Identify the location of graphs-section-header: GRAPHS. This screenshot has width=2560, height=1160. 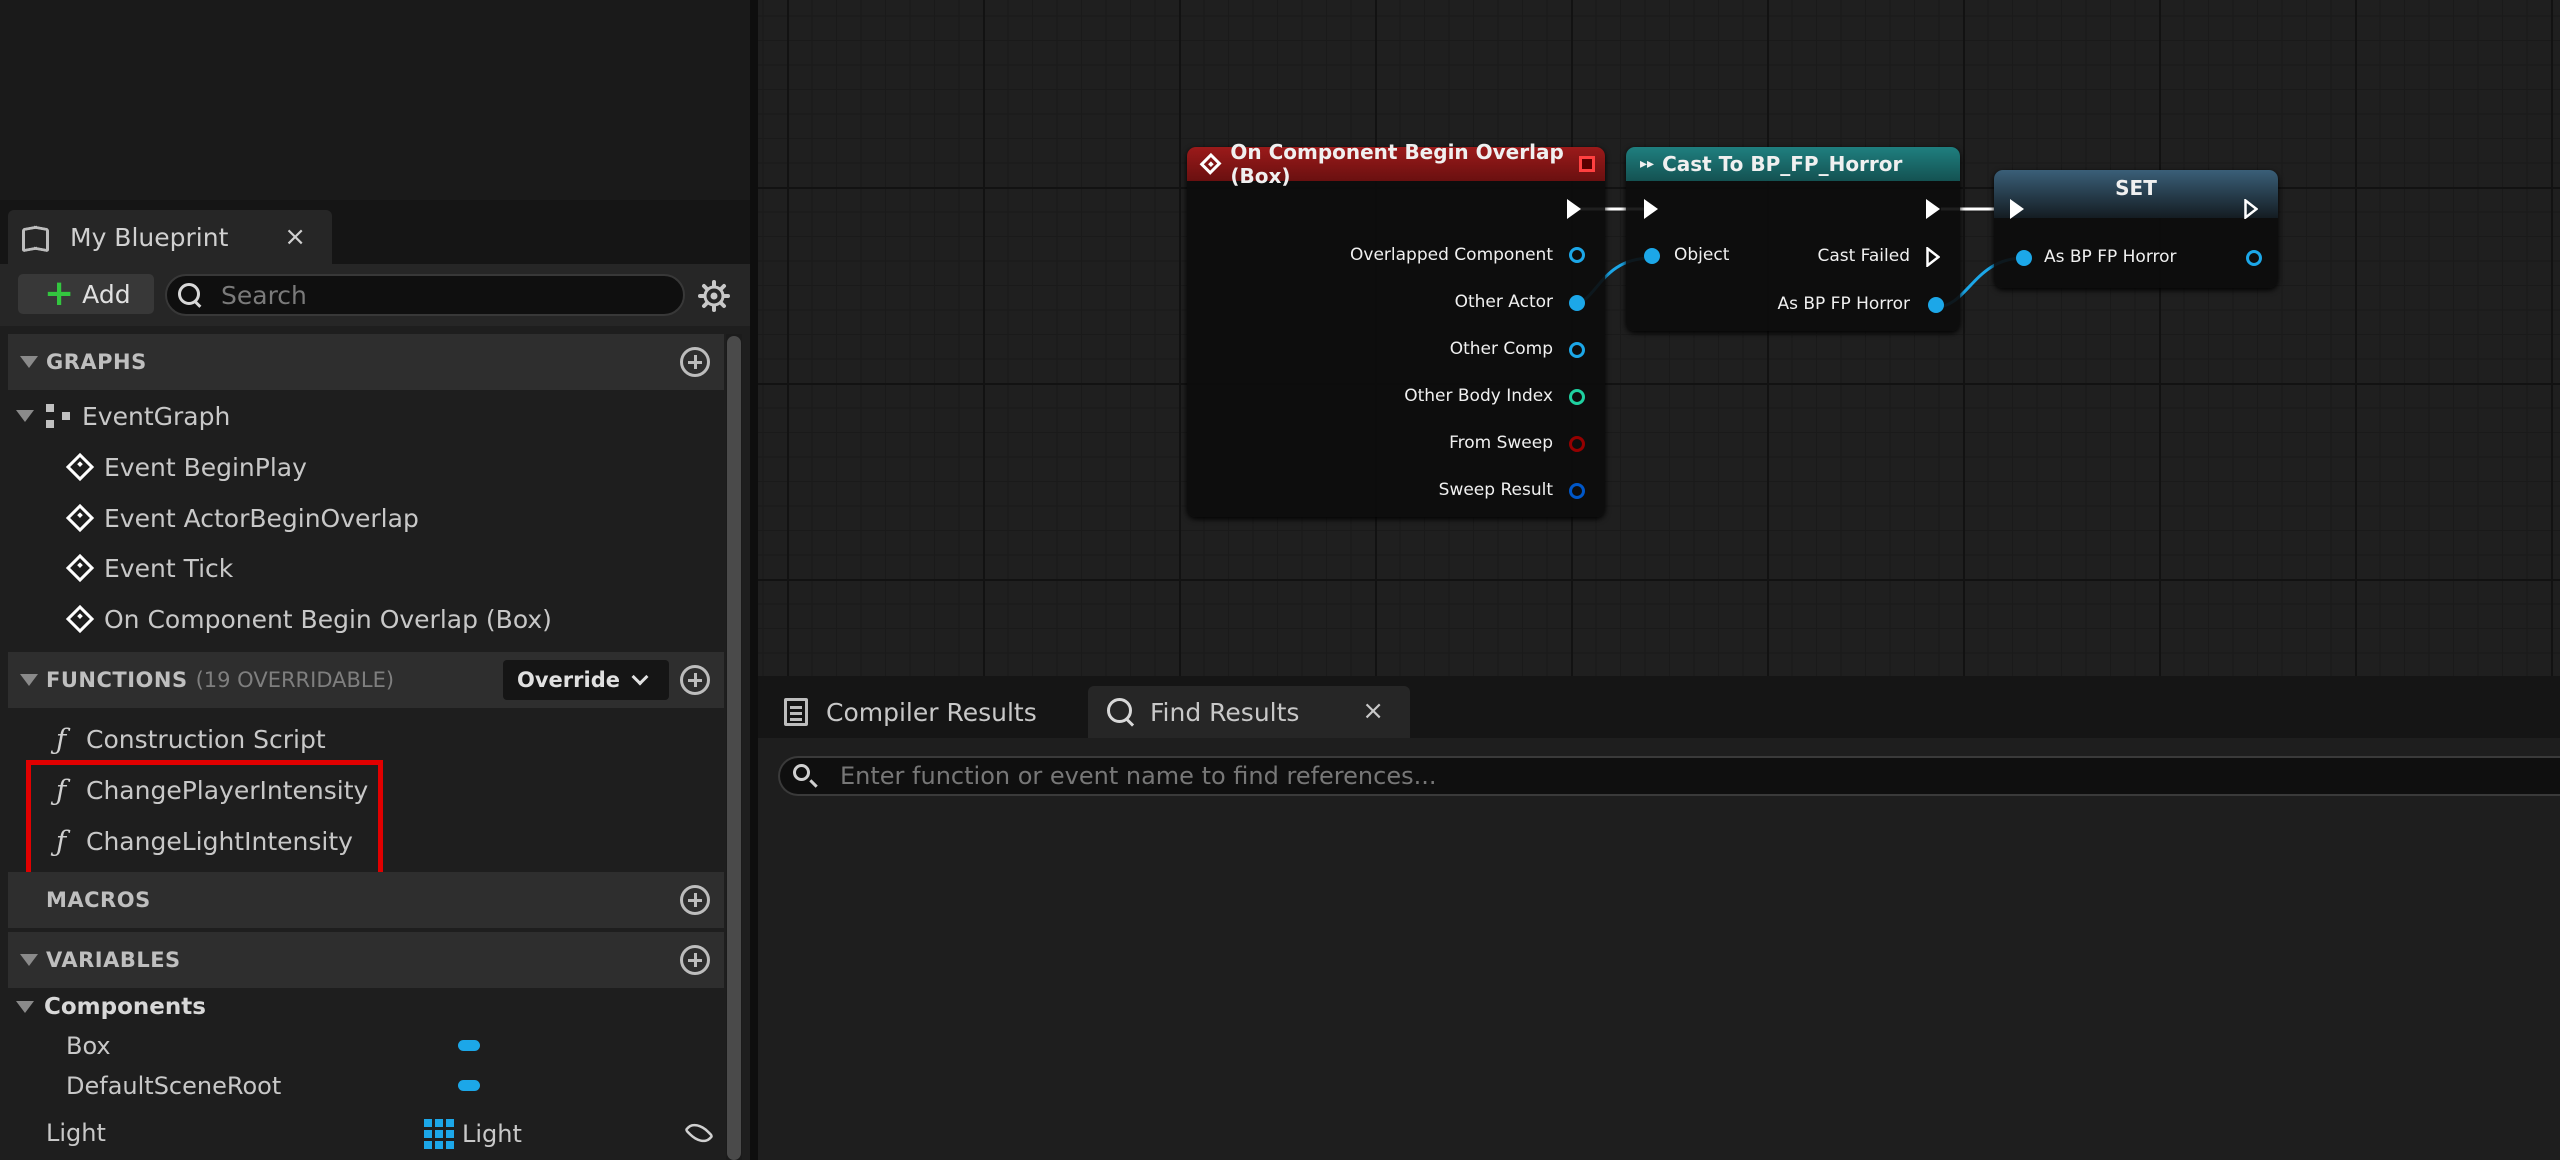
(366, 362).